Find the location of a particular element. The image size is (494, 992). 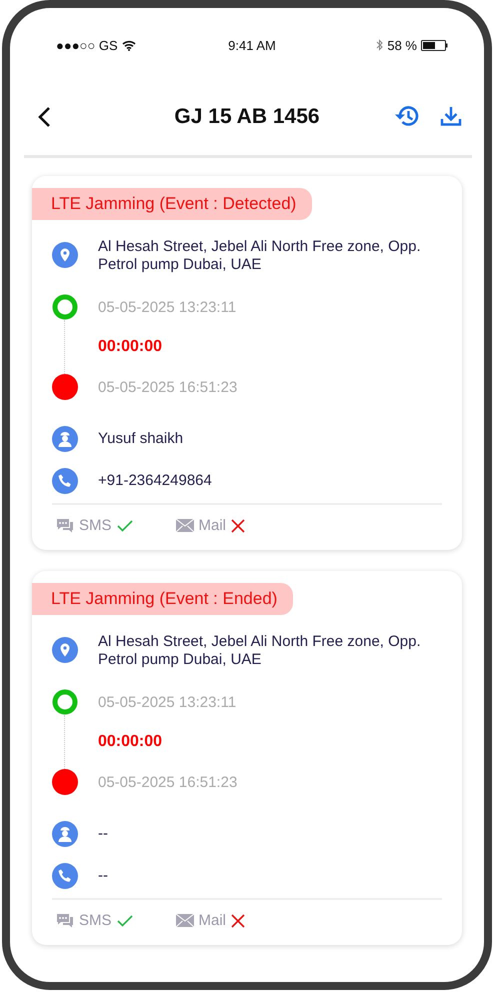

bluetooth-icon is located at coordinates (380, 45).